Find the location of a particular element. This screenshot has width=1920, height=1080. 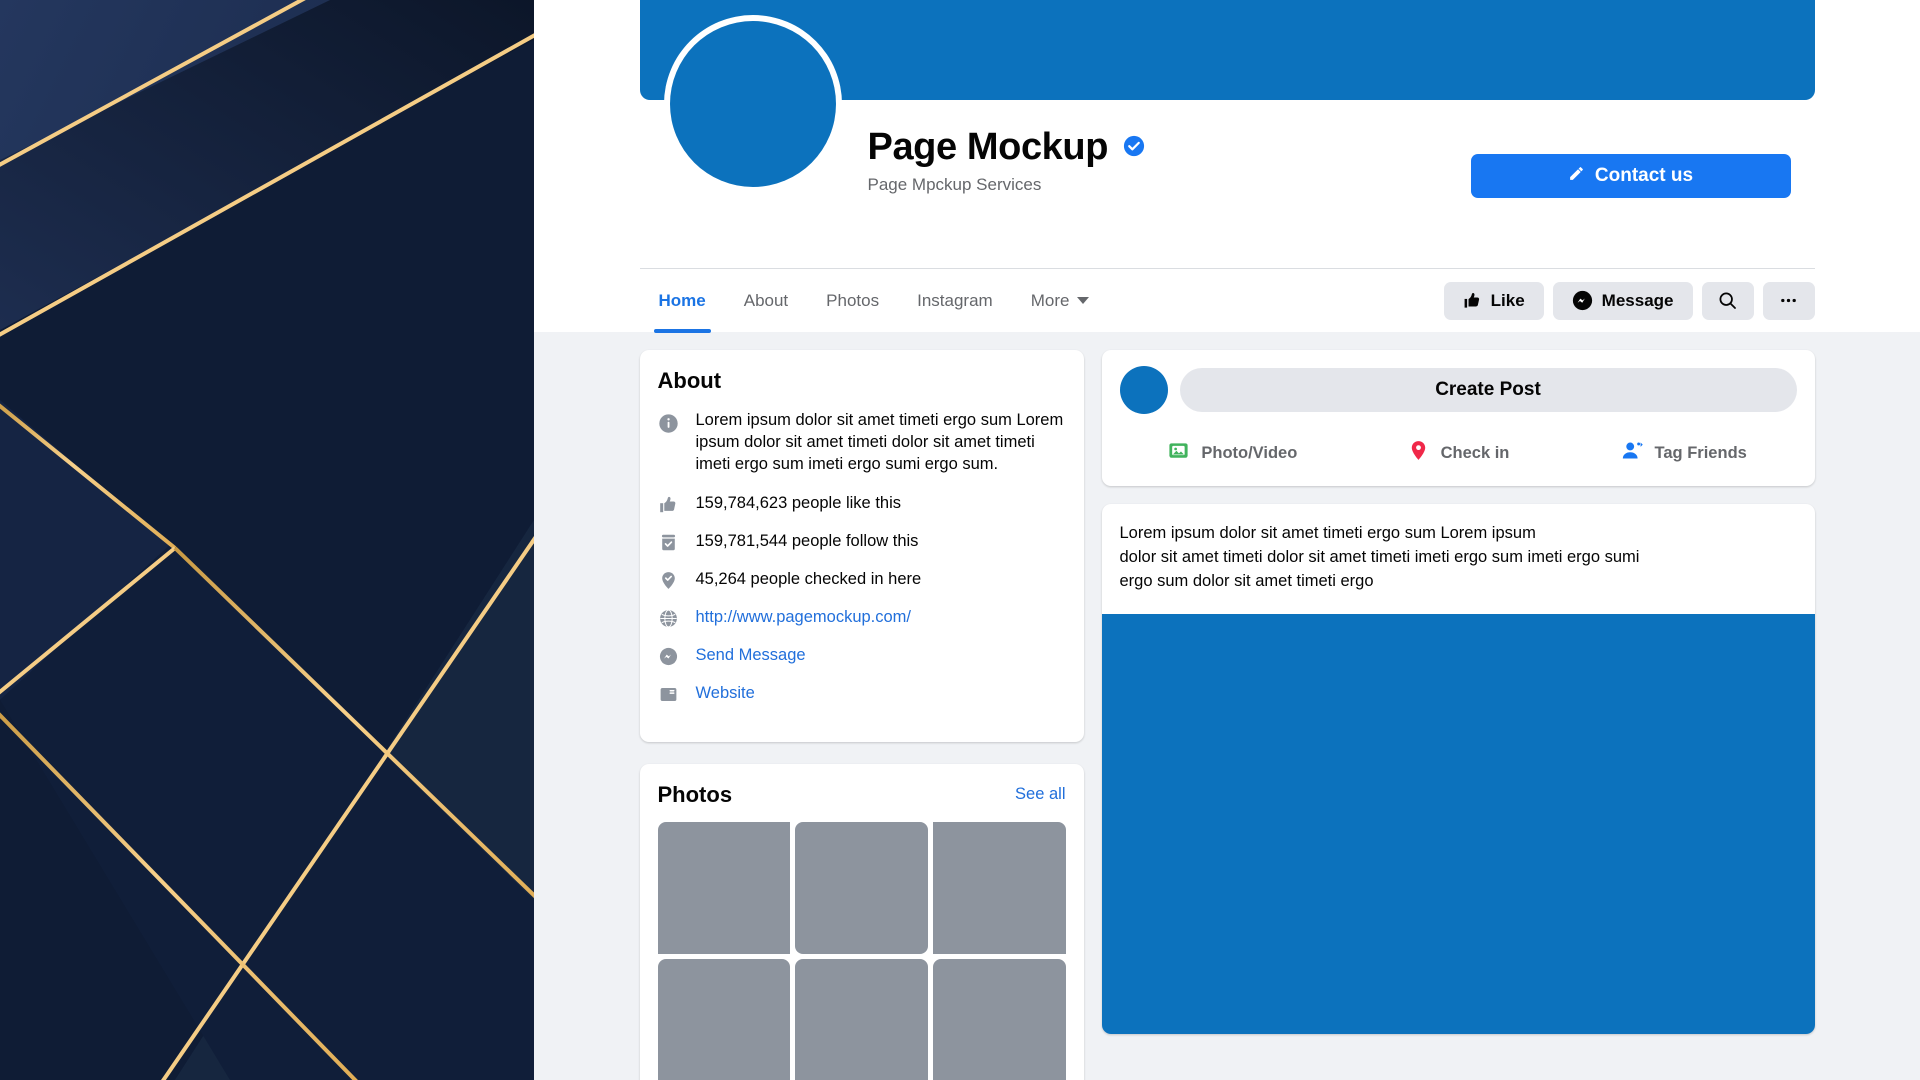

tab-home-label: Home is located at coordinates (682, 300).